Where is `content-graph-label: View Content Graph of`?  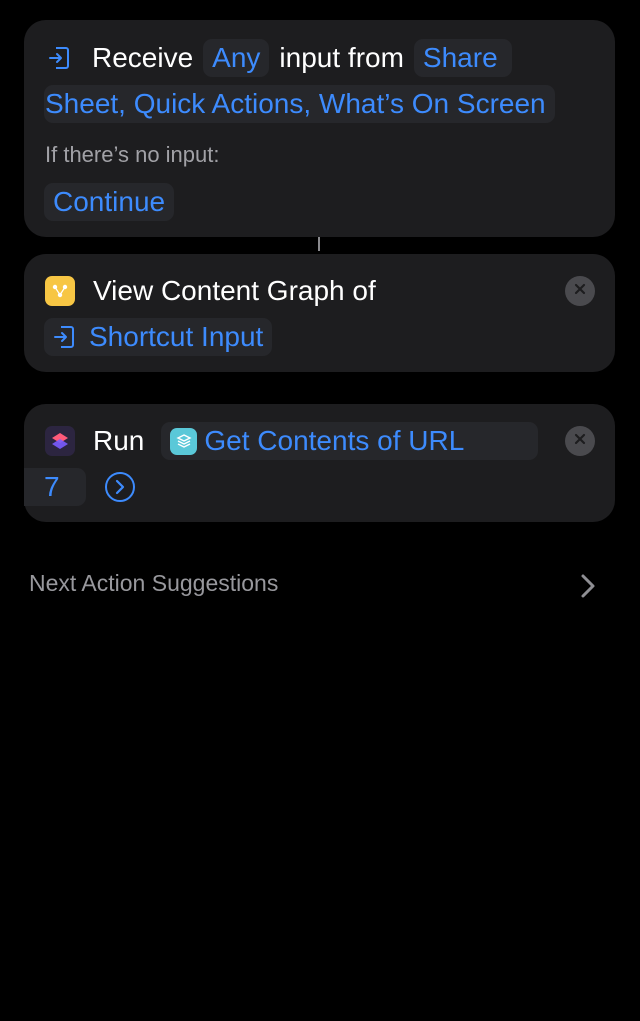 content-graph-label: View Content Graph of is located at coordinates (234, 290).